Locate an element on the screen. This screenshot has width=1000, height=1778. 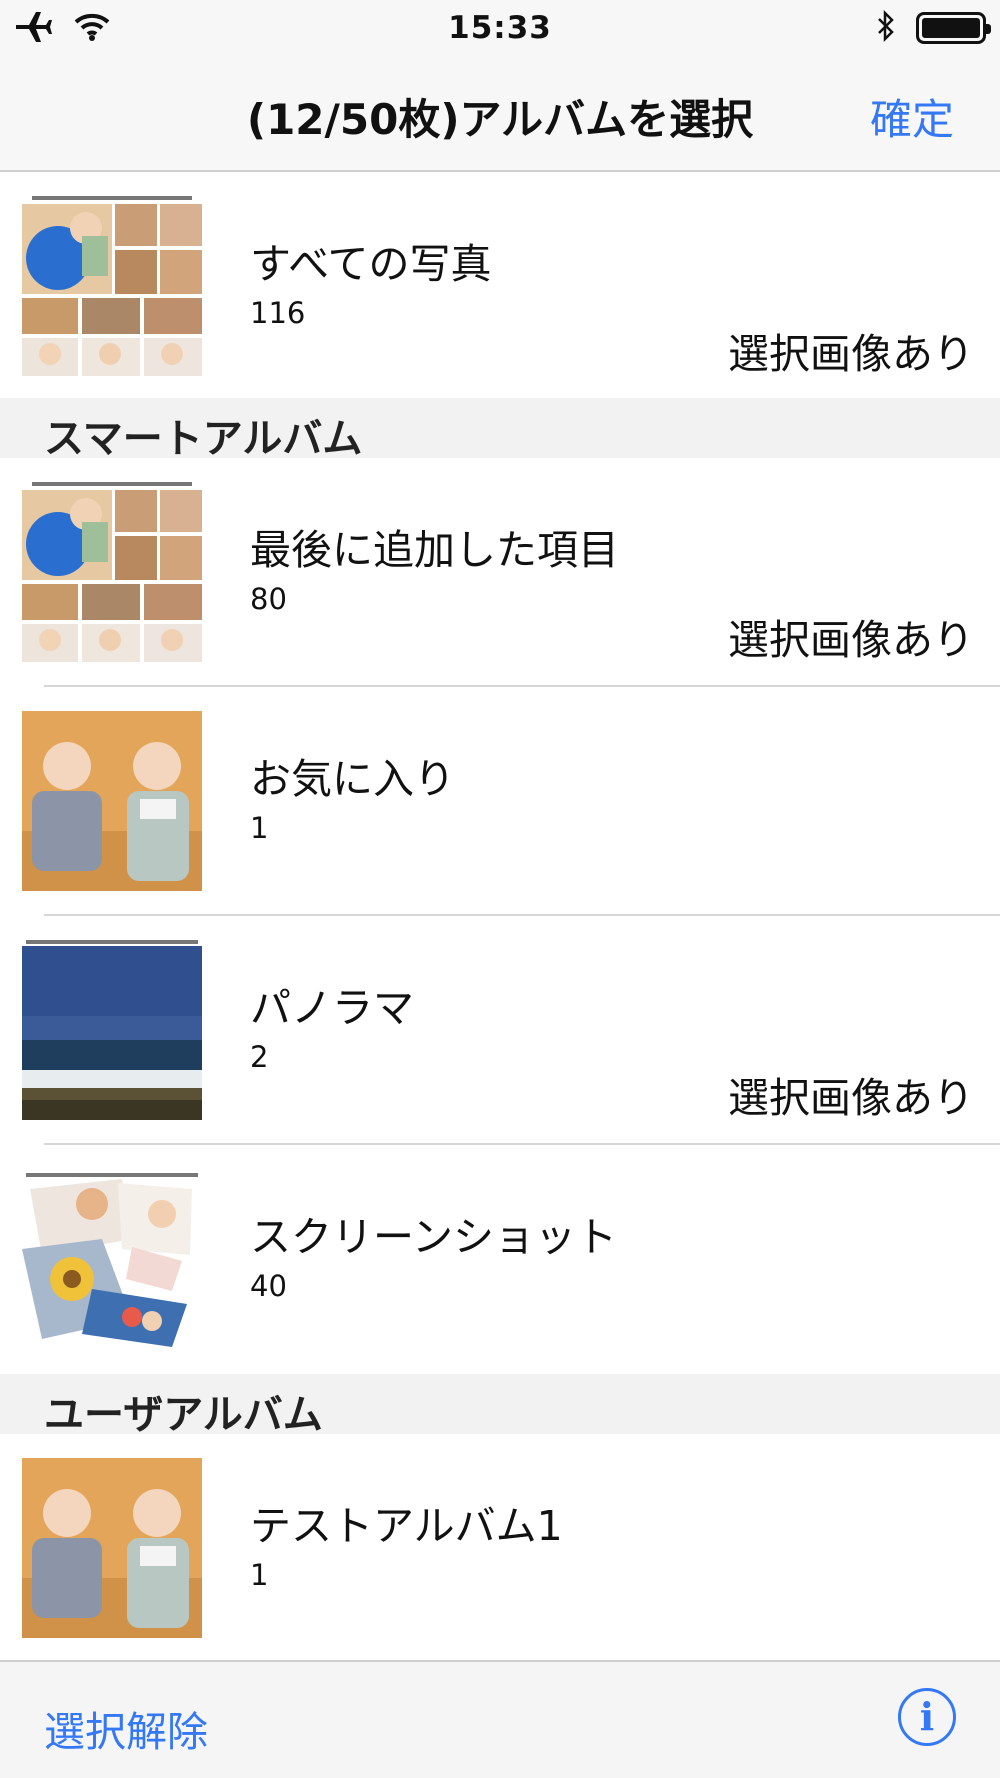
album-name: テストアルバム1 is located at coordinates (406, 1526).